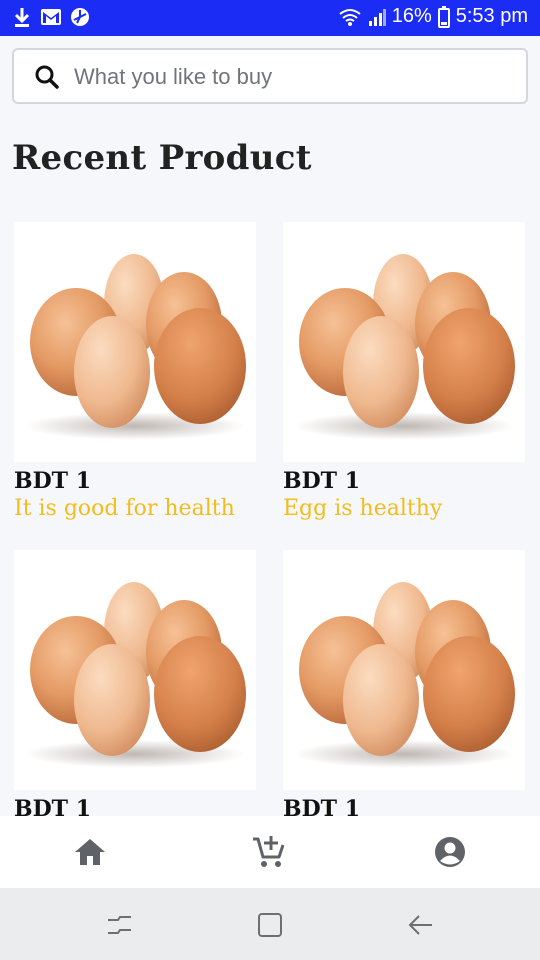 The width and height of the screenshot is (540, 960). Describe the element at coordinates (162, 158) in the screenshot. I see `section-title: Recent Product` at that location.